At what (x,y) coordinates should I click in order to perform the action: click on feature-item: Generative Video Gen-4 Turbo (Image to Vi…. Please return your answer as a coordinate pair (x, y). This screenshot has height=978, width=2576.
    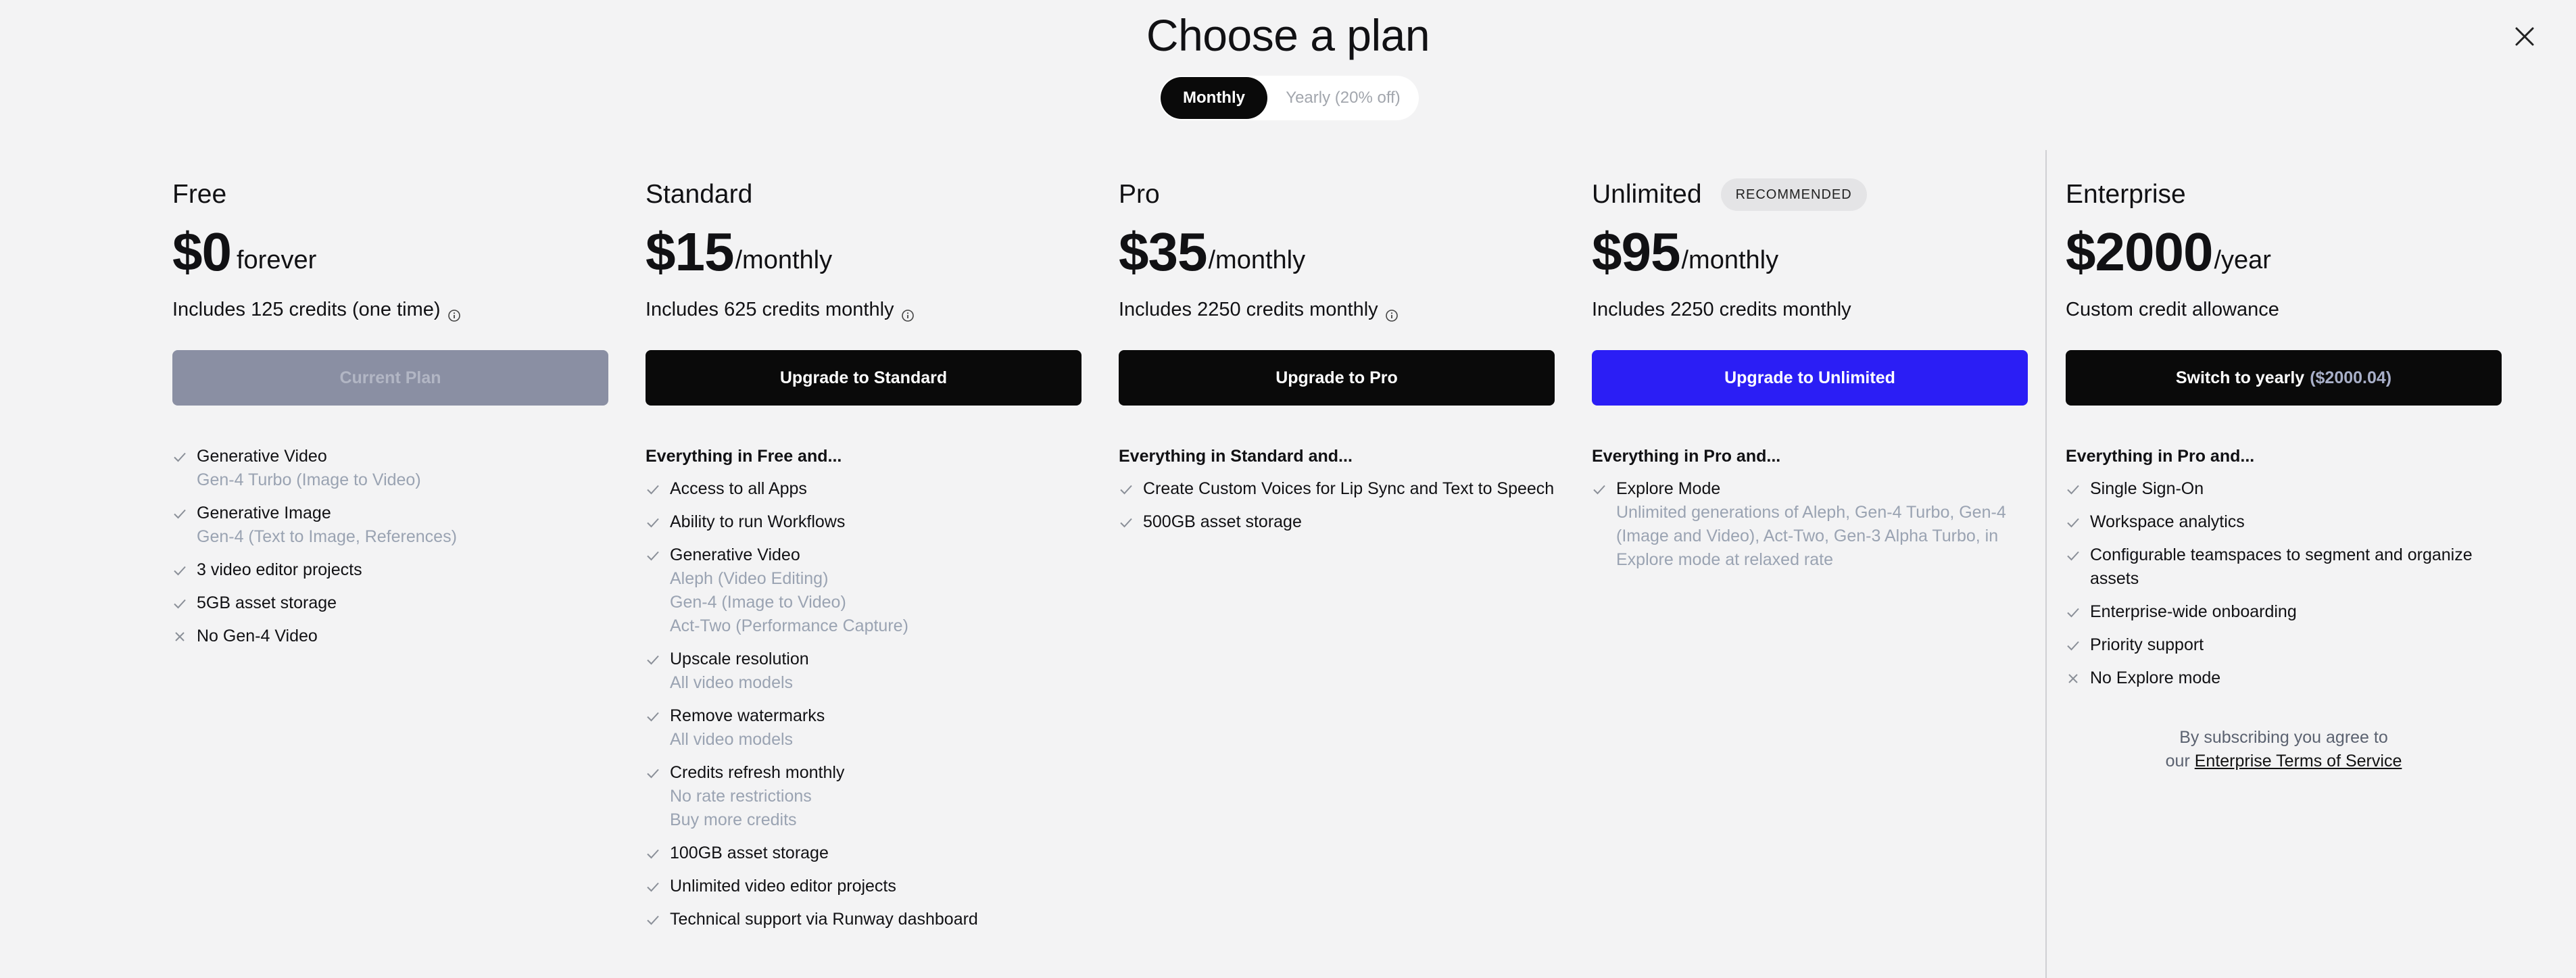
    Looking at the image, I should click on (390, 469).